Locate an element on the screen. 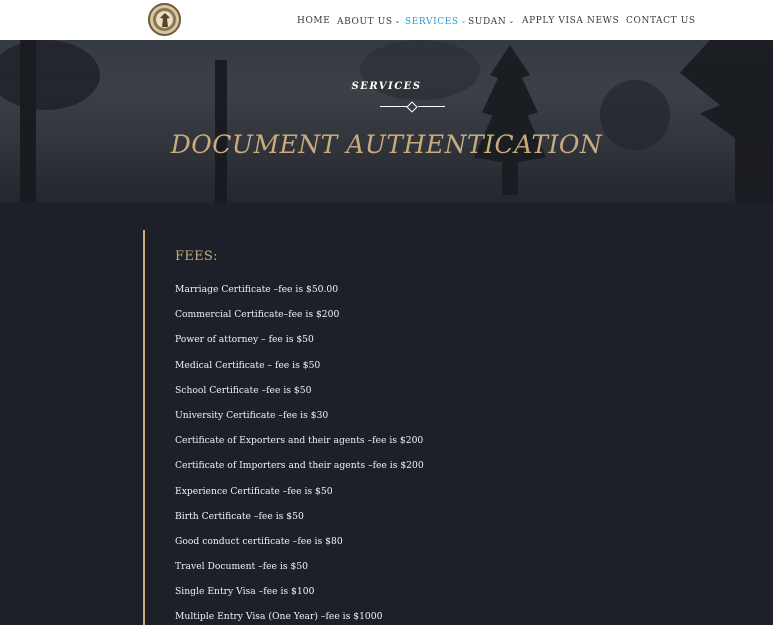 The height and width of the screenshot is (625, 773). fee-item: Marriage Certificate –fee is $50.00 is located at coordinates (257, 289).